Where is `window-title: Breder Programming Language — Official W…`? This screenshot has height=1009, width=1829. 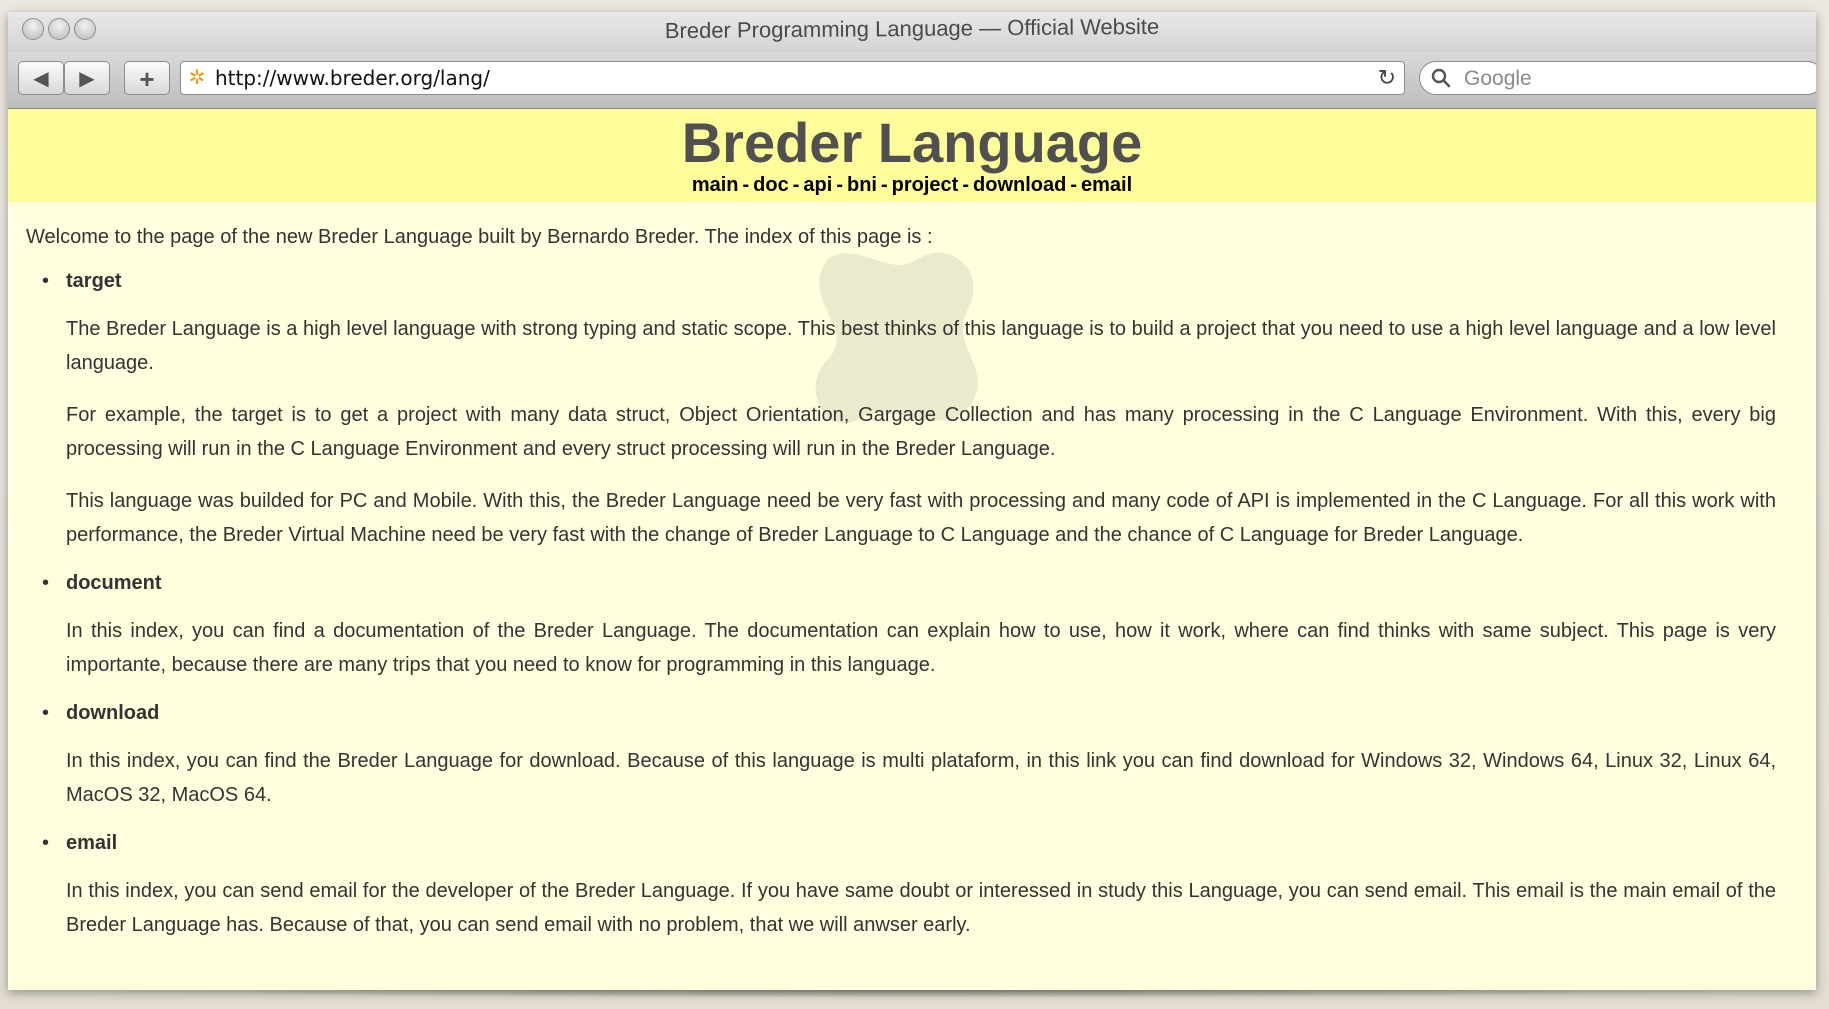
window-title: Breder Programming Language — Official W… is located at coordinates (912, 28).